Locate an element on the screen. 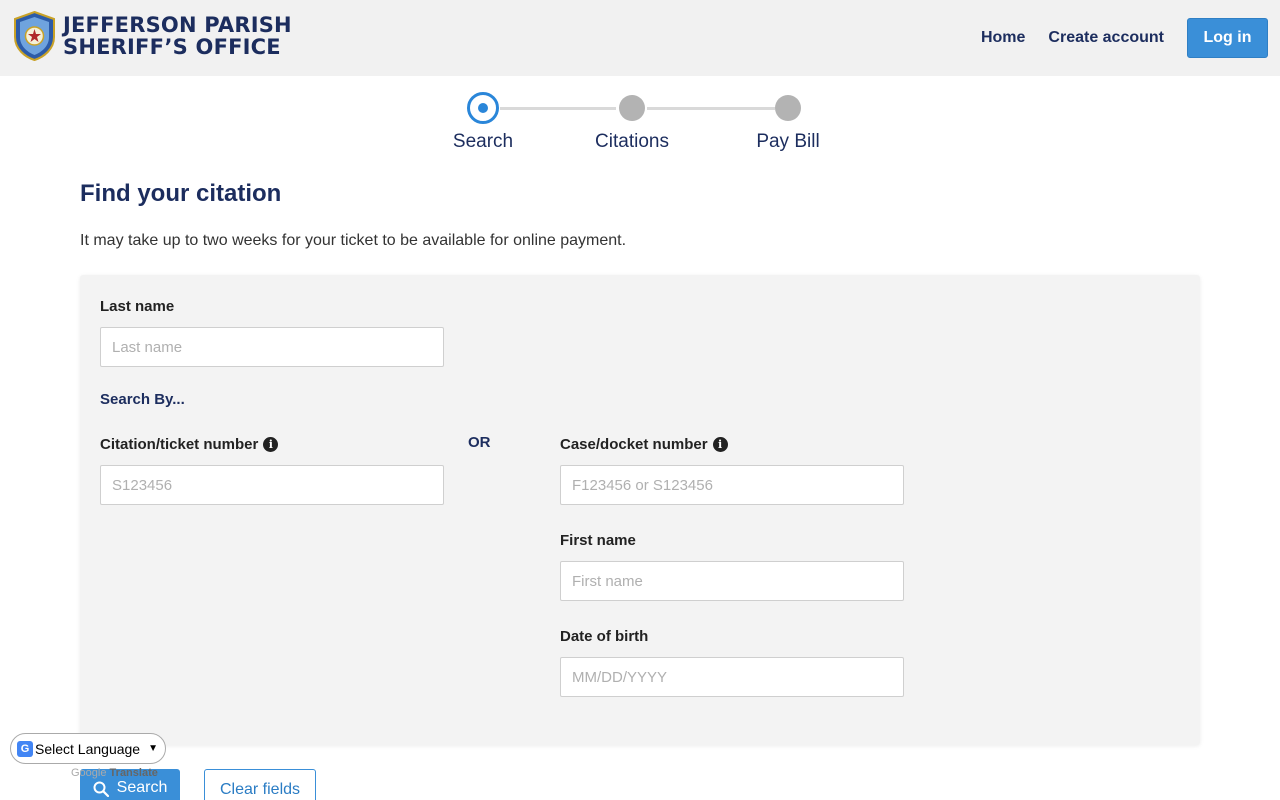  login-button: Log in is located at coordinates (1227, 38).